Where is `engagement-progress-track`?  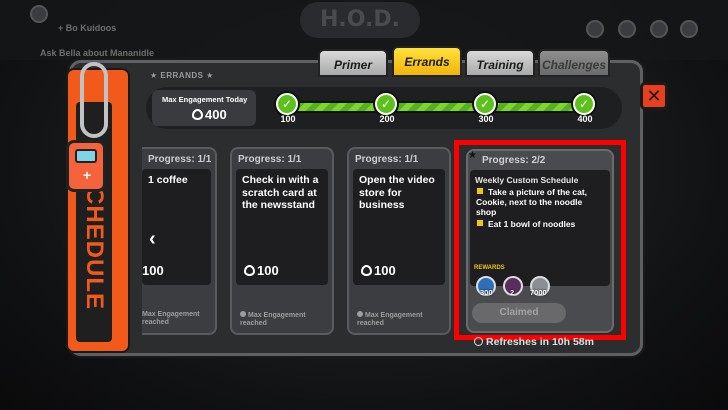 engagement-progress-track is located at coordinates (436, 107).